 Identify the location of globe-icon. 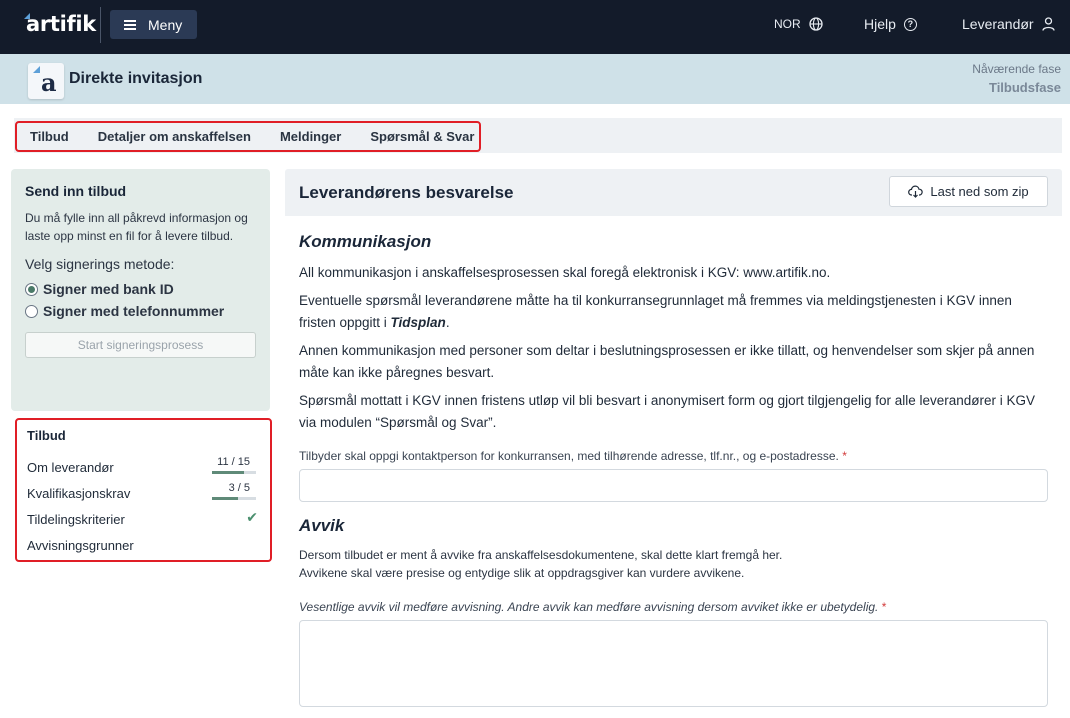
(816, 24).